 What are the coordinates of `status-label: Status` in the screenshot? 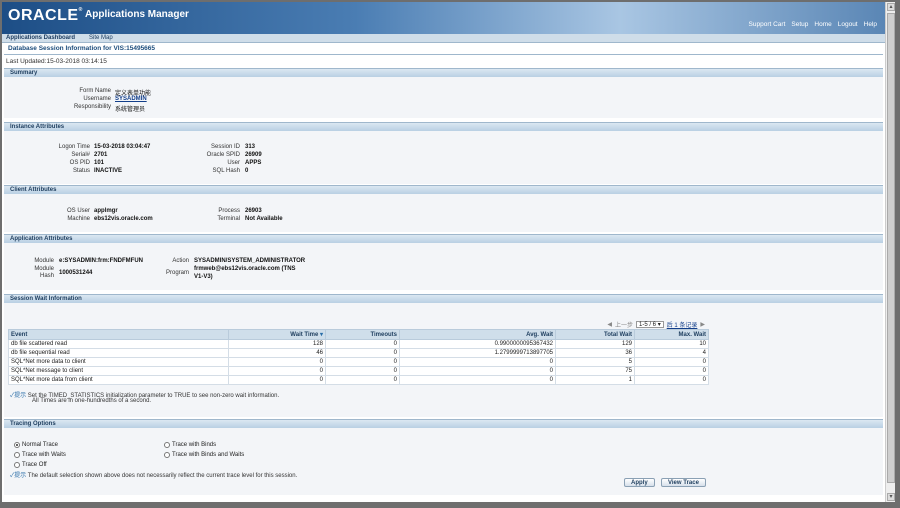 It's located at (81, 171).